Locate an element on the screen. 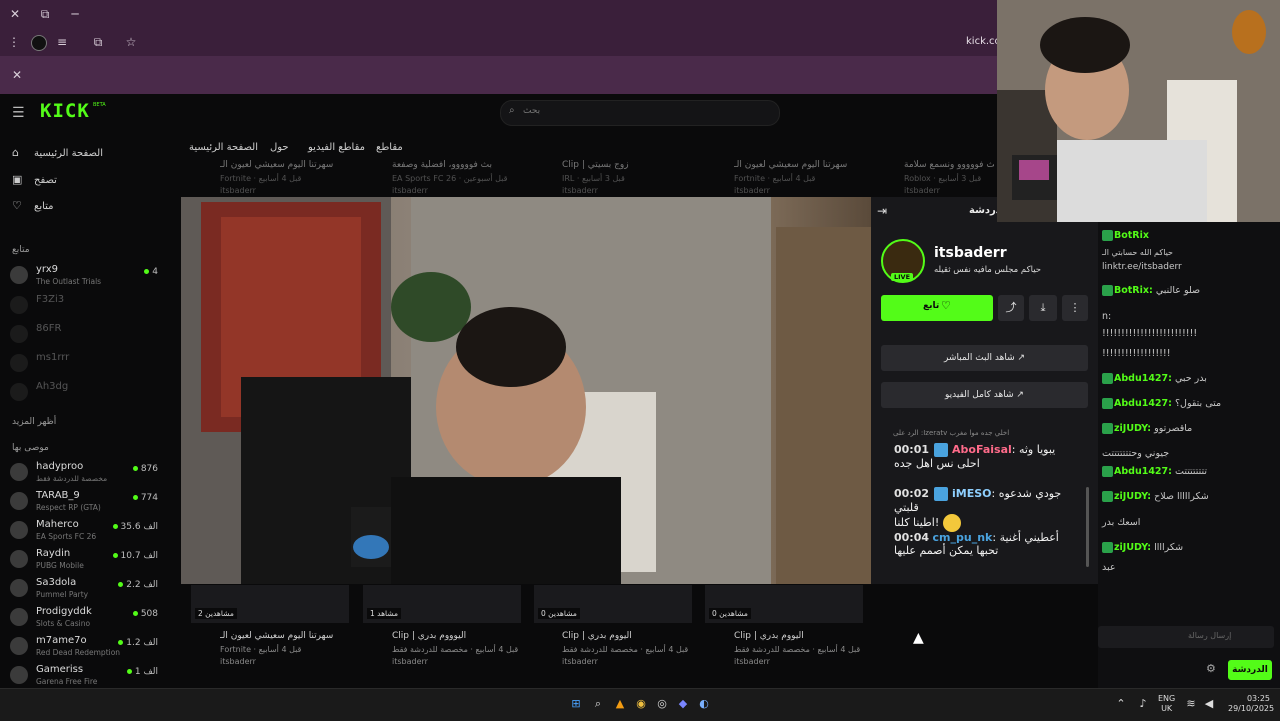 This screenshot has height=721, width=1280. more-options-button: ⋮ is located at coordinates (1075, 308).